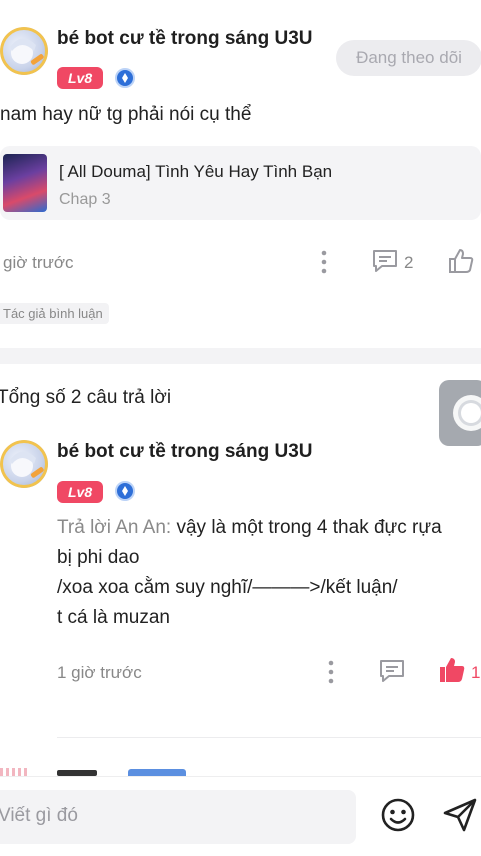  Describe the element at coordinates (80, 78) in the screenshot. I see `level-badge: Lv8` at that location.